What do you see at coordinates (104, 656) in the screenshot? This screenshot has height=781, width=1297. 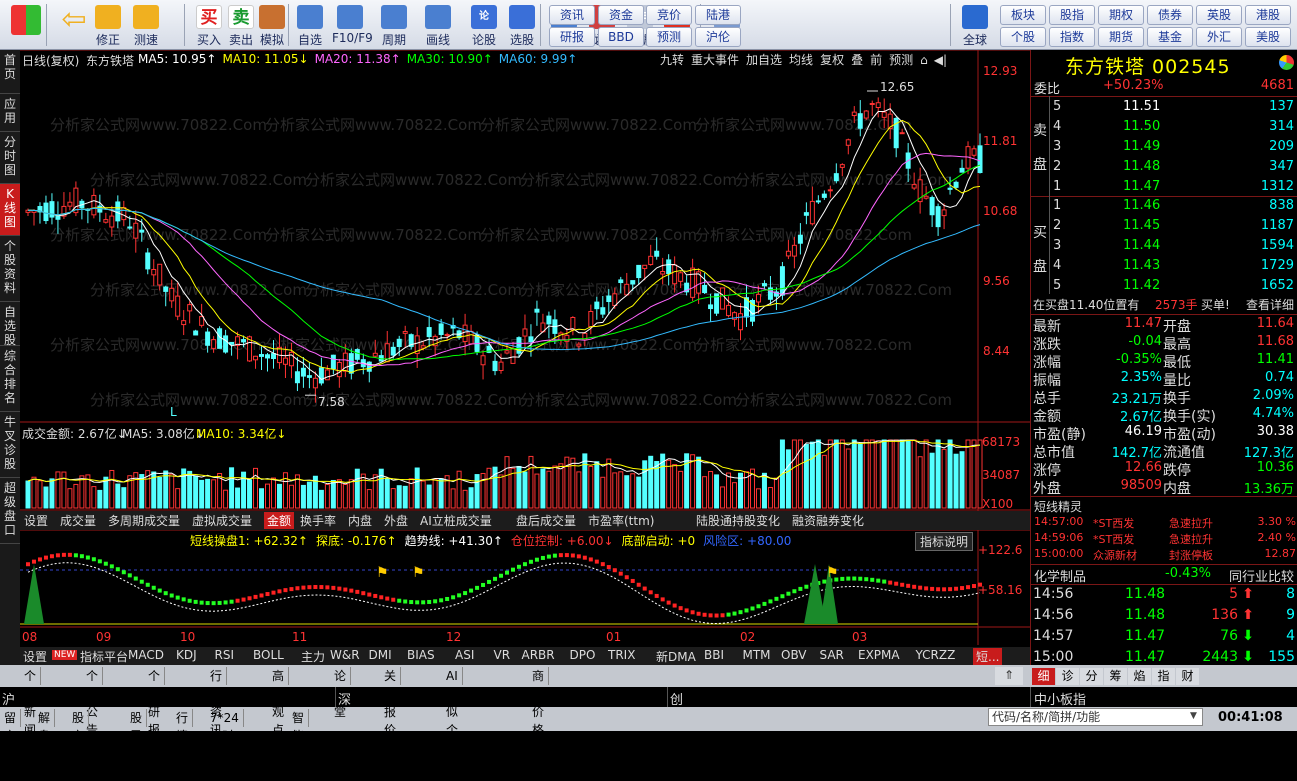 I see `indicator-tab: 指标平台` at bounding box center [104, 656].